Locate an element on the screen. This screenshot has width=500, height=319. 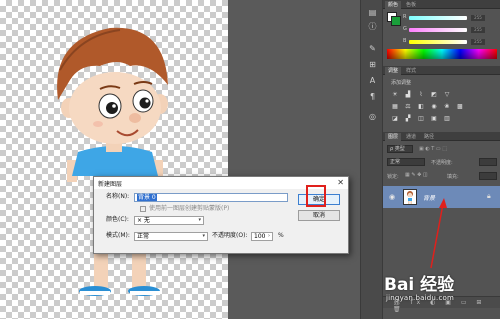
black-white-icon: ◧ is located at coordinates (421, 106).